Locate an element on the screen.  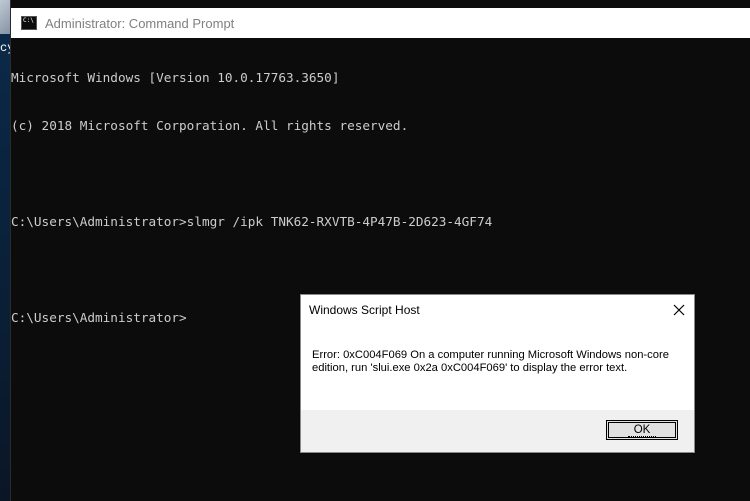
ok-button-label: OK is located at coordinates (642, 430).